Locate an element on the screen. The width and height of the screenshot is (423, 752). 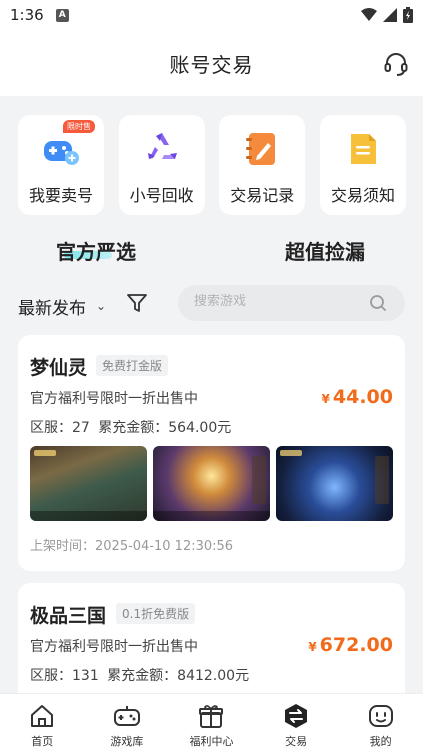
nav-item-home: 首页 is located at coordinates (42, 723).